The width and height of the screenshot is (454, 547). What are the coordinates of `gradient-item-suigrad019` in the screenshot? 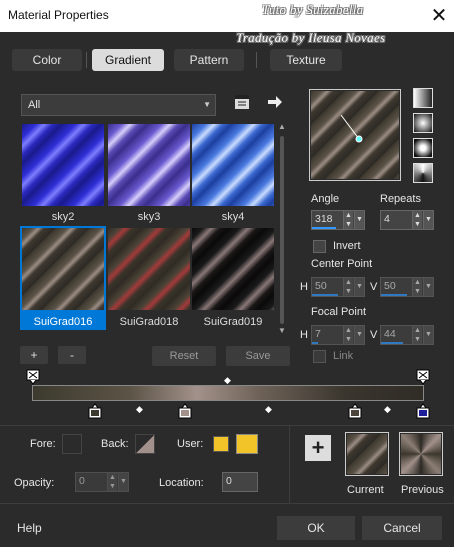 It's located at (234, 270).